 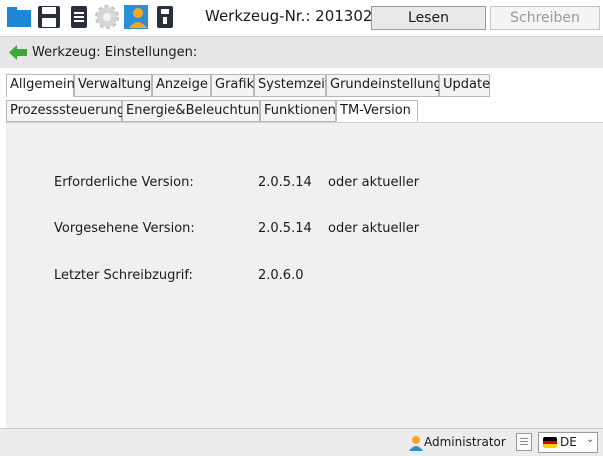 I want to click on tab-verwaltung: Verwaltung, so click(x=113, y=85).